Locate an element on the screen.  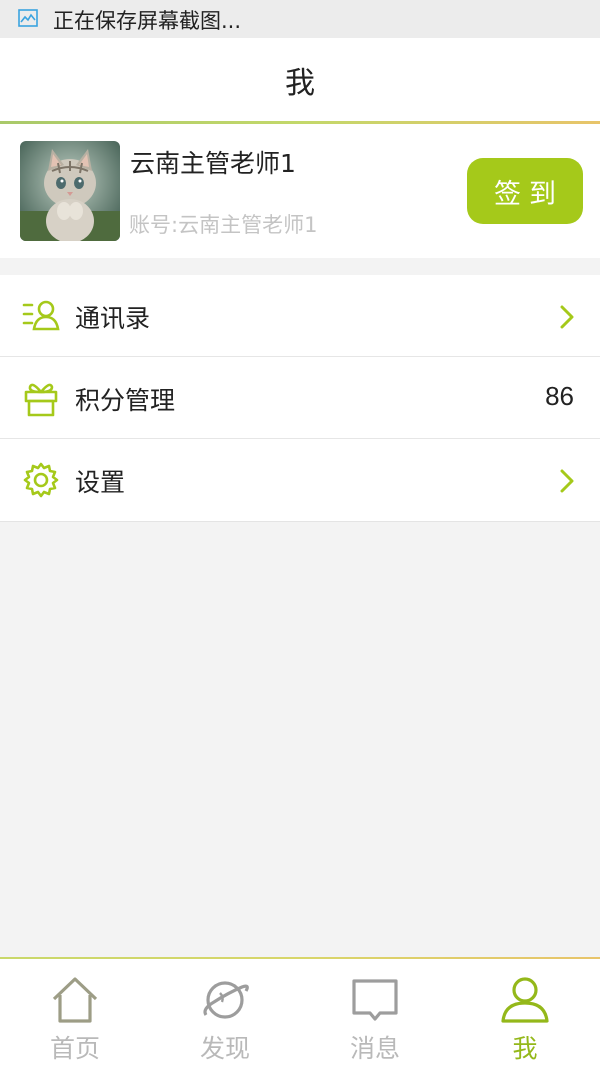
user-icon is located at coordinates (525, 1000).